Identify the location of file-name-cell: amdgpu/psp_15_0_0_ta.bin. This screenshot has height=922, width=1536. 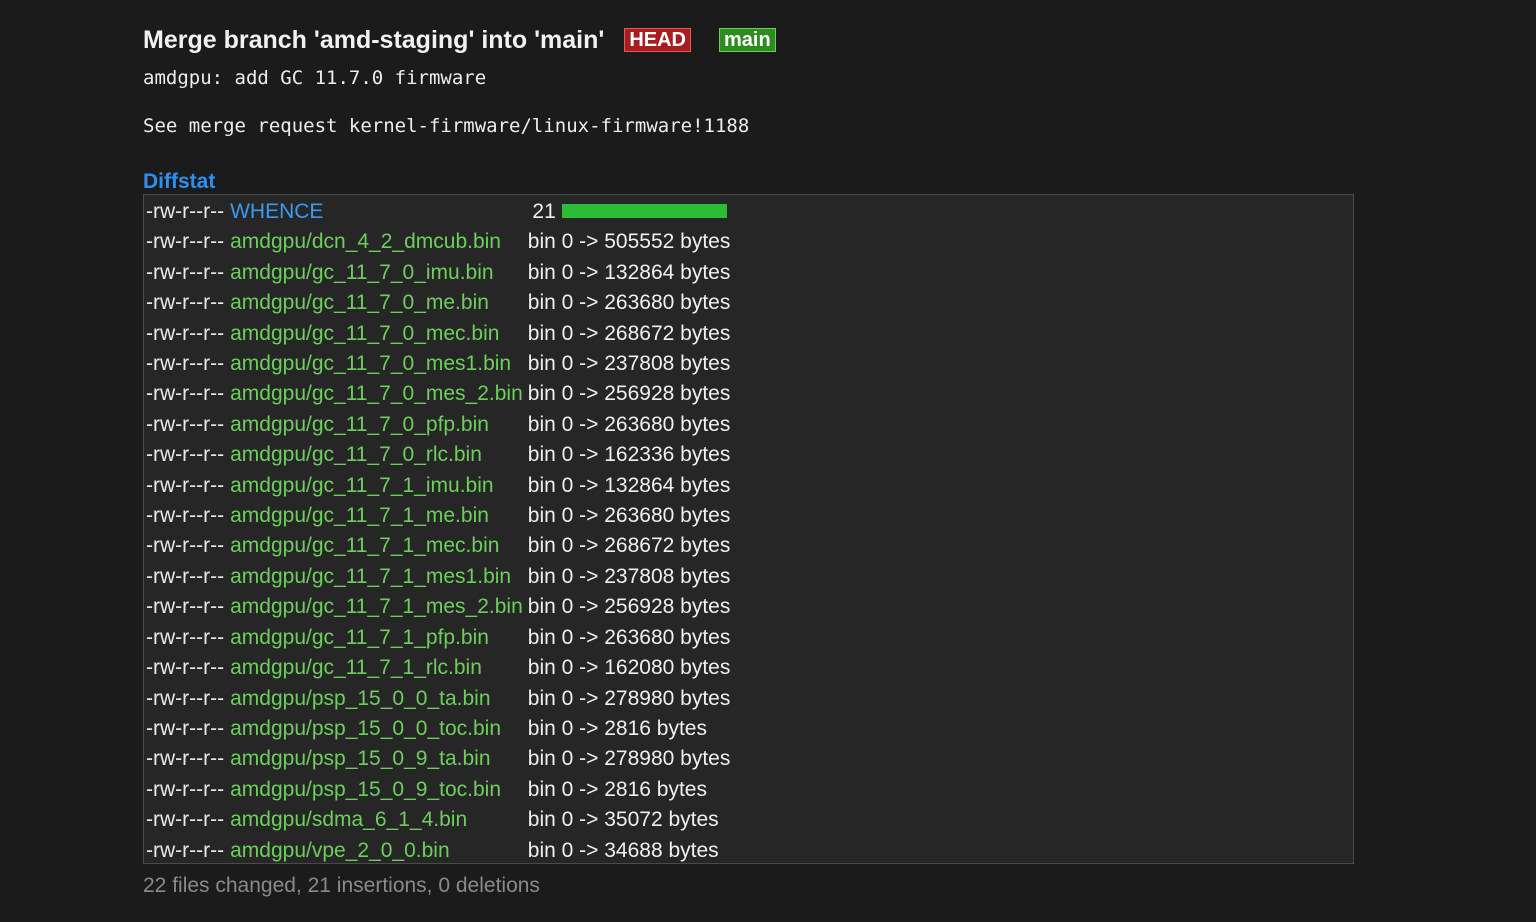
(375, 699).